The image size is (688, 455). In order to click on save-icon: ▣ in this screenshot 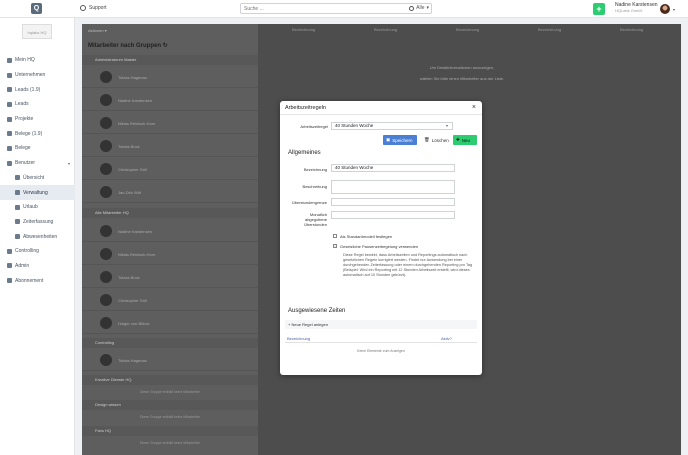, I will do `click(388, 139)`.